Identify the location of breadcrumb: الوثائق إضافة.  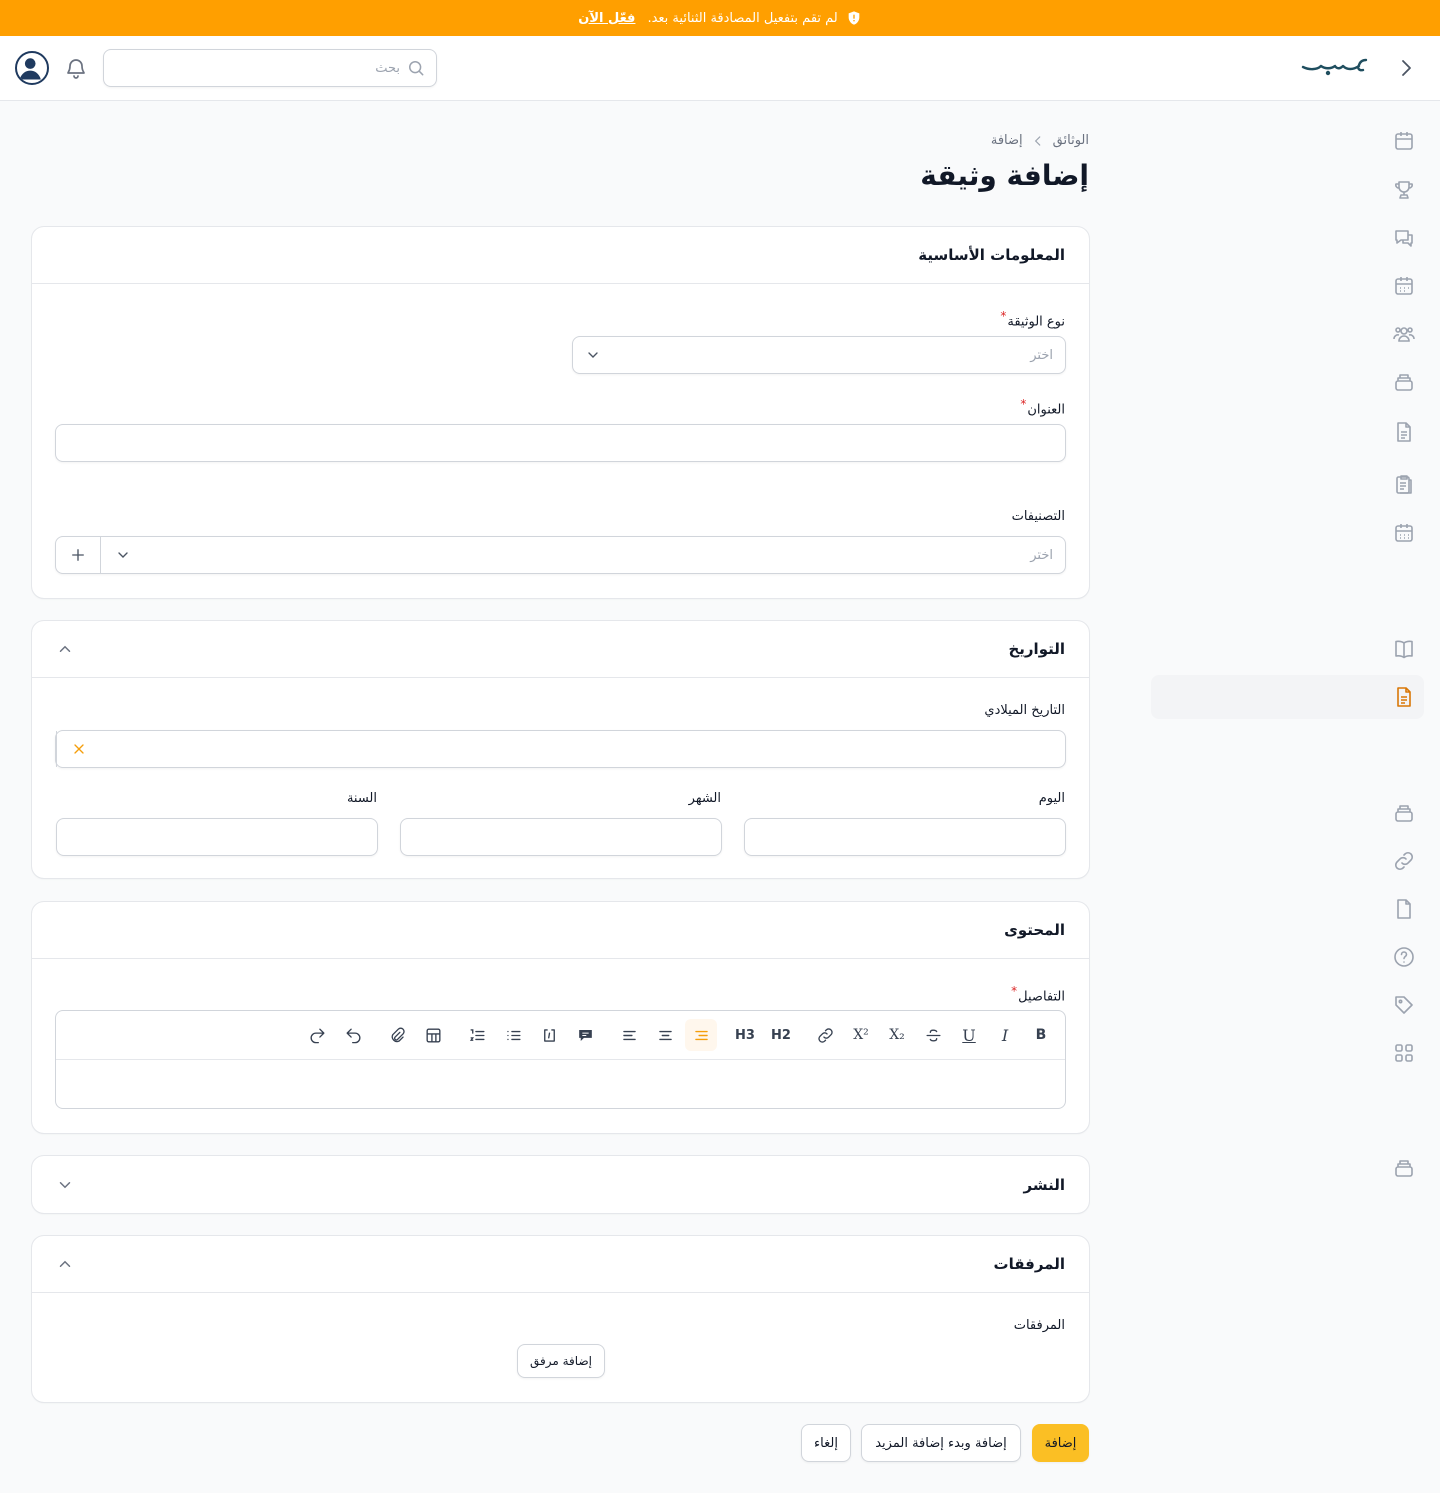
(1040, 140).